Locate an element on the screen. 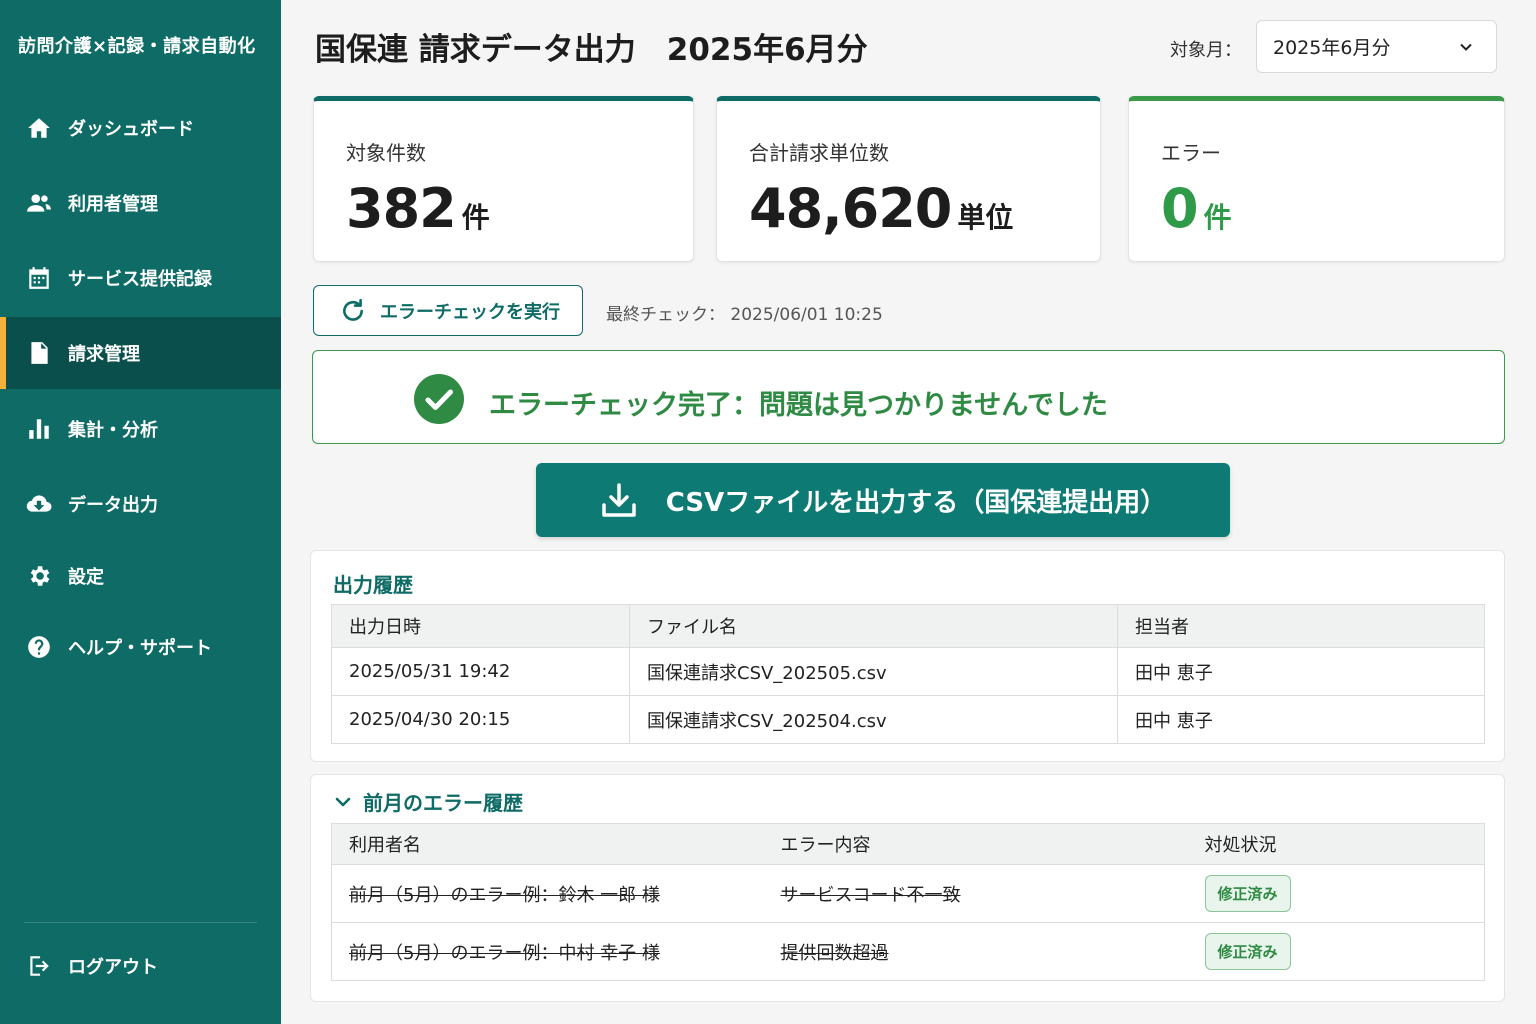 Image resolution: width=1536 pixels, height=1024 pixels. stat-card-total-units: 合計請求単位数 48,620 単位 is located at coordinates (908, 179).